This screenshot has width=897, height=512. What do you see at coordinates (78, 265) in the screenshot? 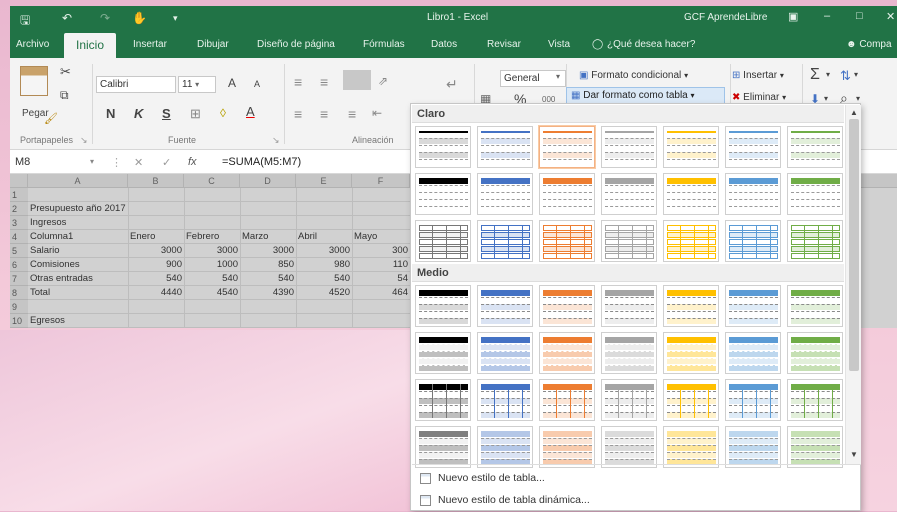
I see `sheet-cell: Comisiones` at bounding box center [78, 265].